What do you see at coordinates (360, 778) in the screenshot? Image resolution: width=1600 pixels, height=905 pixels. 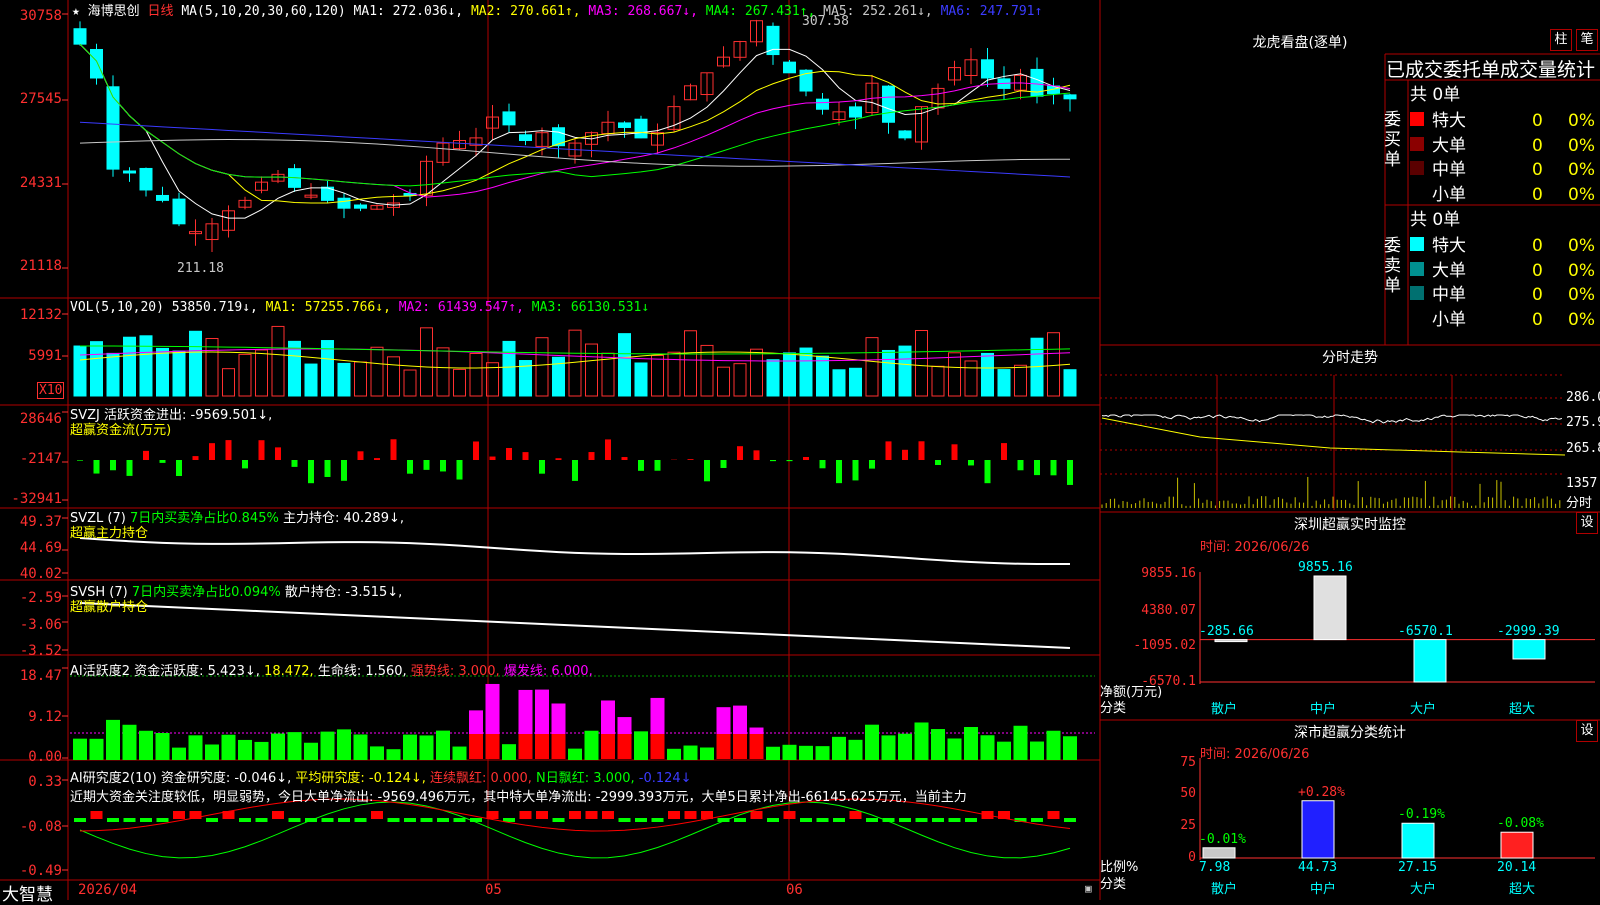 I see `ai-res-t2: 平均研究度: -0.124↓,` at bounding box center [360, 778].